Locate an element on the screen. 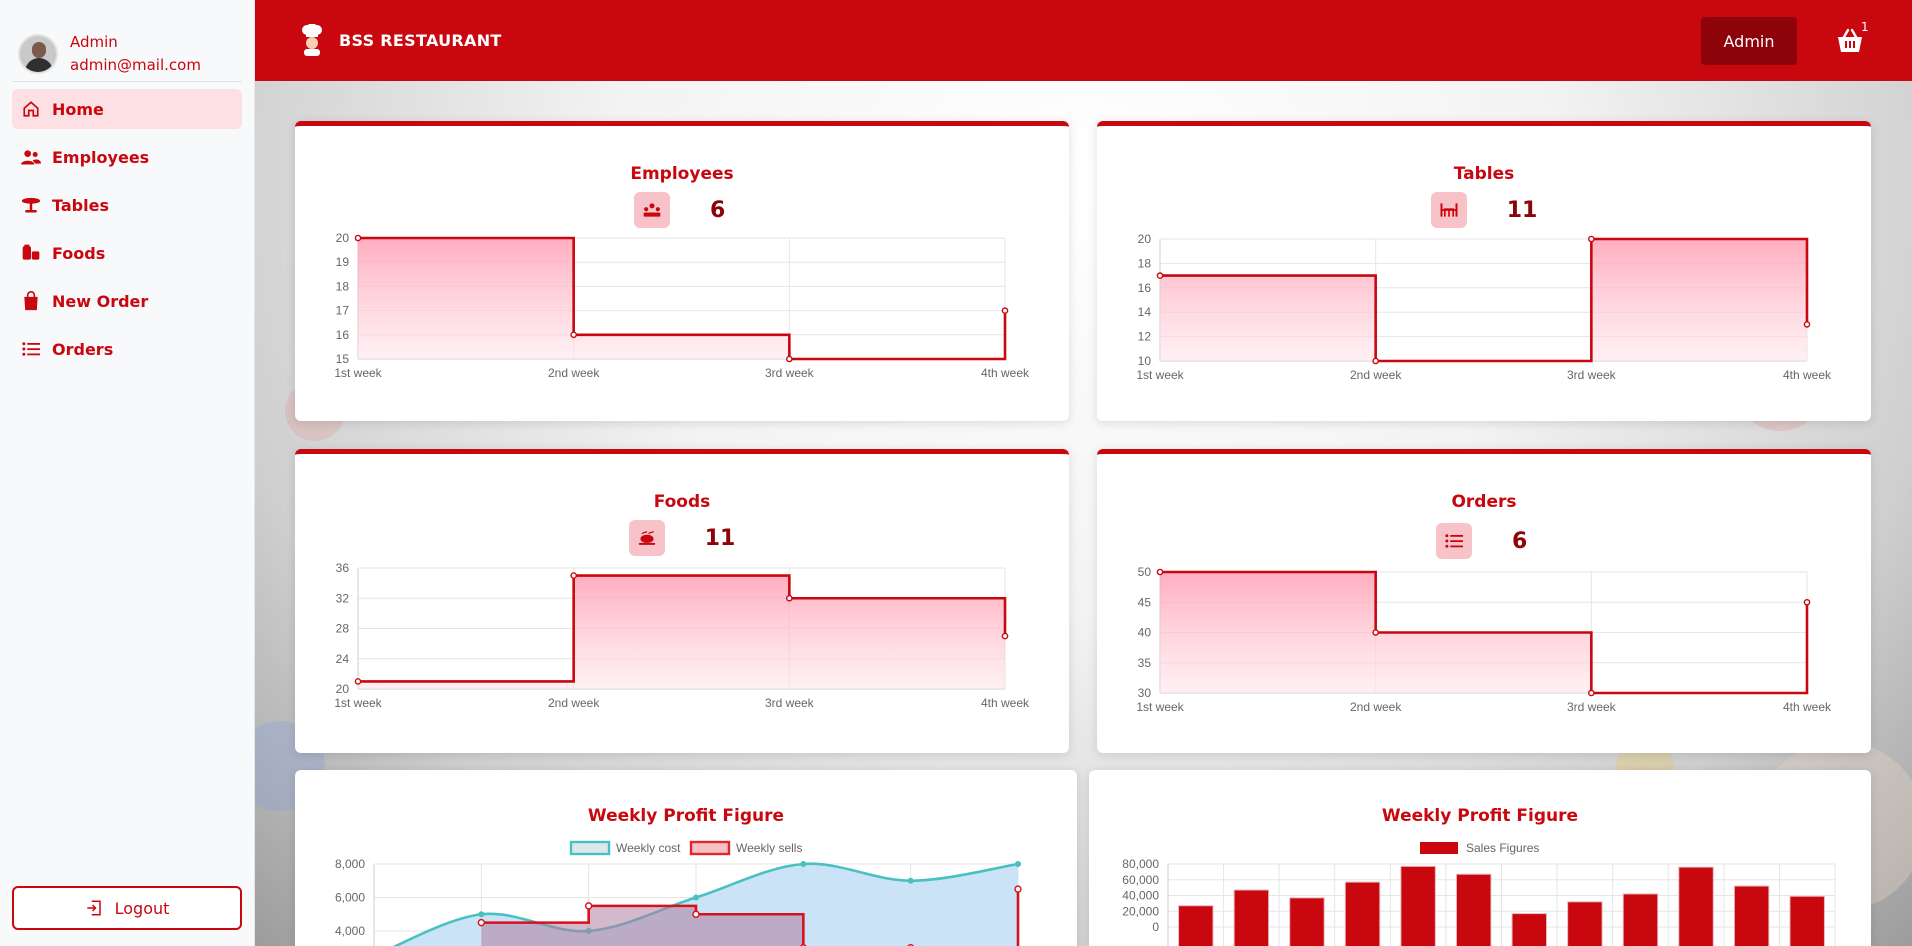 The height and width of the screenshot is (946, 1912). logout-icon is located at coordinates (94, 908).